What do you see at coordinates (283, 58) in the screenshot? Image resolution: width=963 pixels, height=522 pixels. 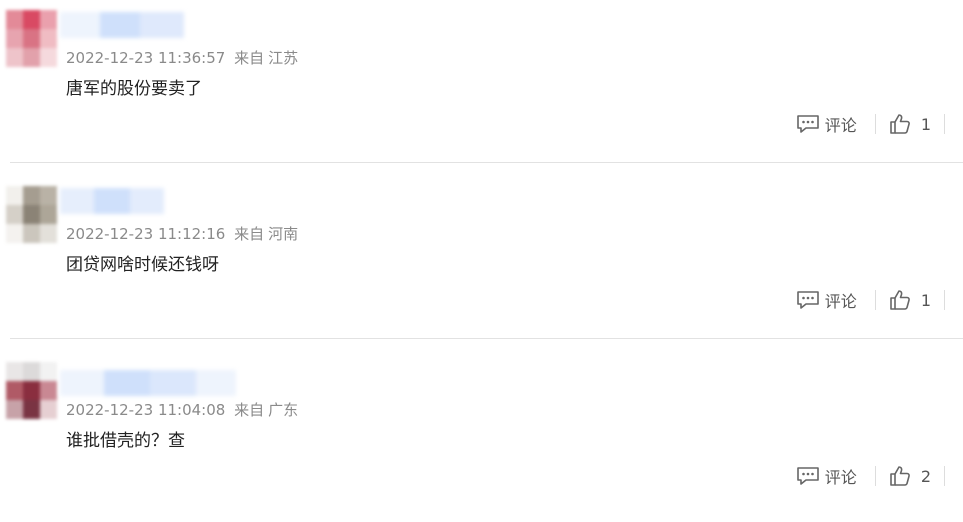 I see `location: 江苏` at bounding box center [283, 58].